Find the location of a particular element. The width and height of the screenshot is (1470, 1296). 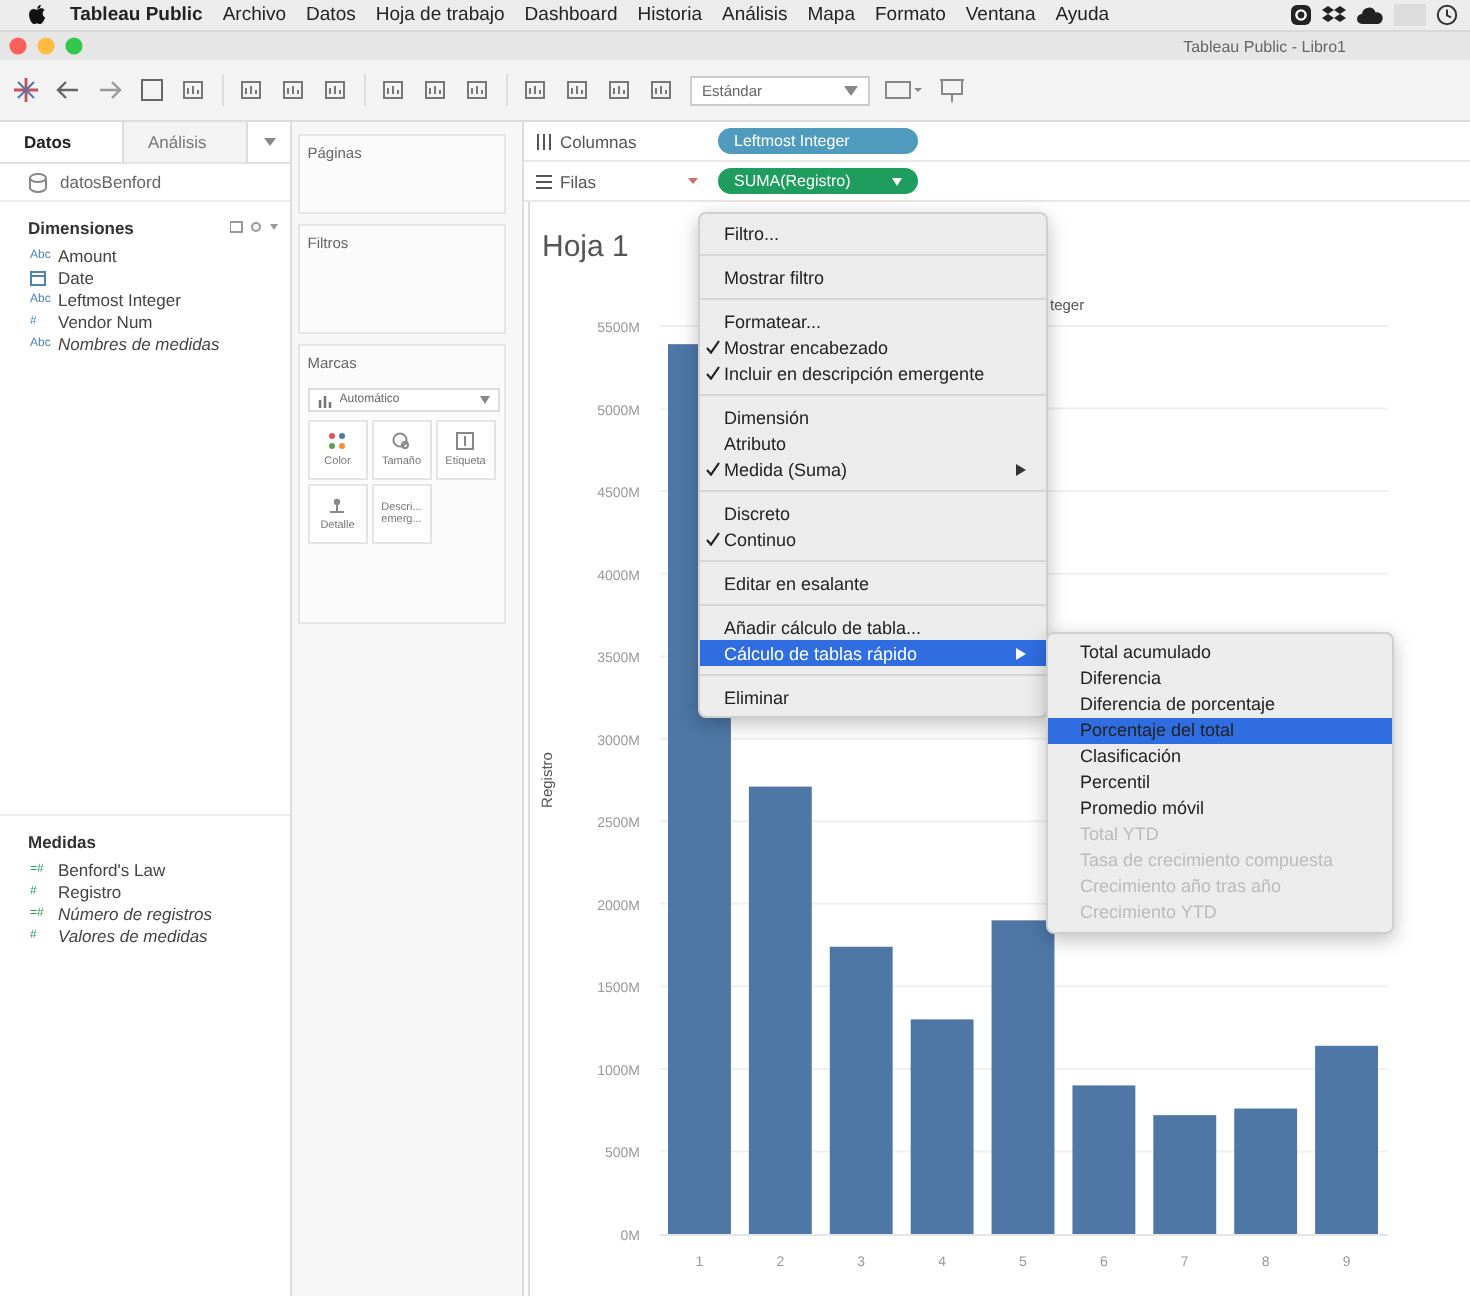

label-icon is located at coordinates (465, 440).